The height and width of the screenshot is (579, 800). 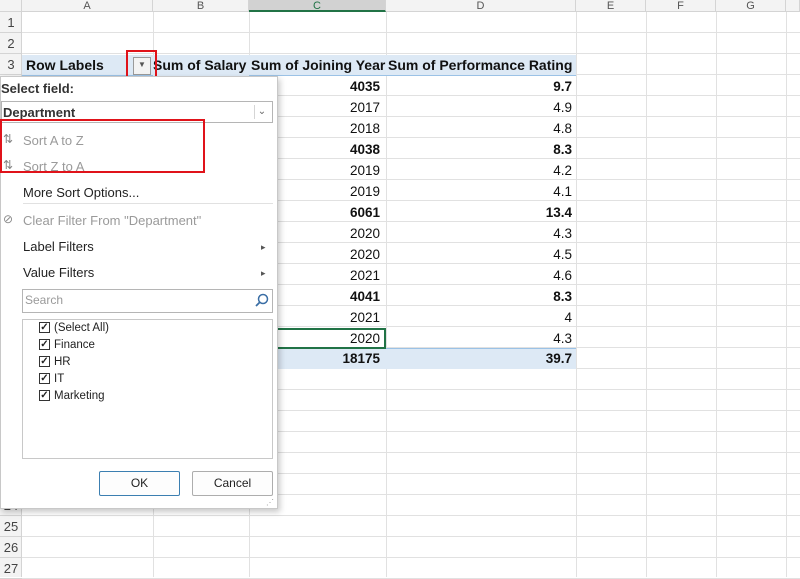 I want to click on row-header: 1, so click(x=11, y=22).